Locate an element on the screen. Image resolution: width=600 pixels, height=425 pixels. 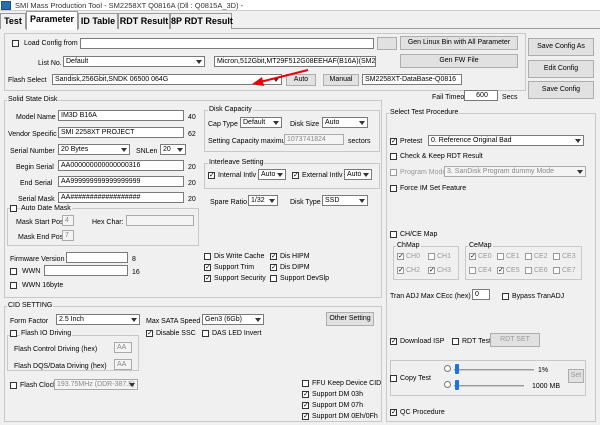
das-led-invert-checkbox is located at coordinates (205, 333).